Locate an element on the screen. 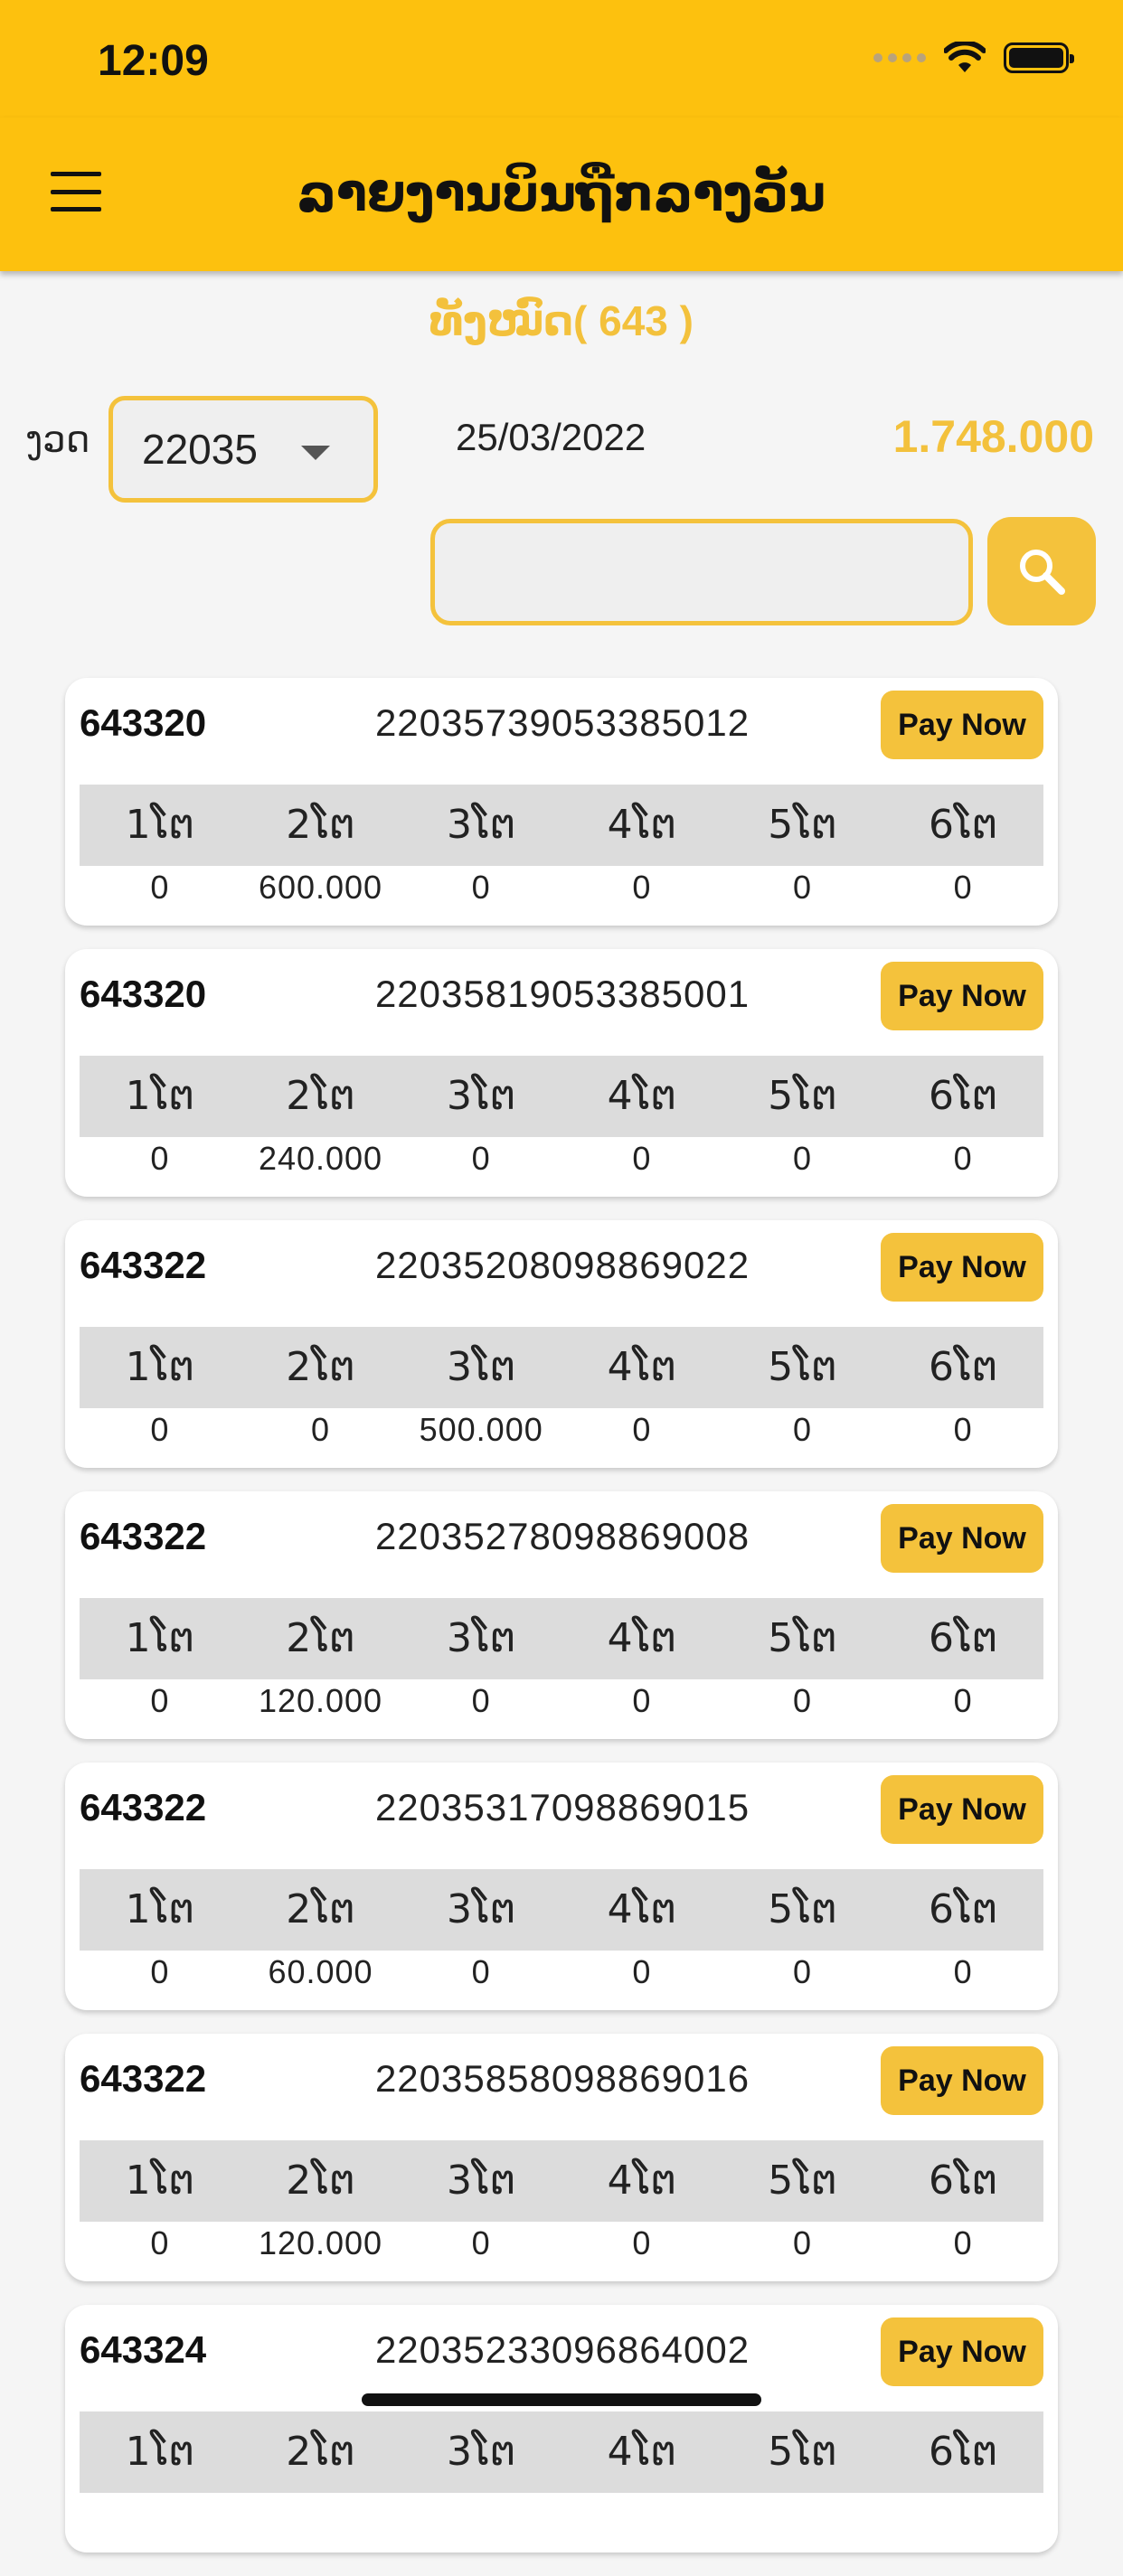 The image size is (1123, 2576). app-bar: ລາຍງານບິນຖືກລາງວັນ is located at coordinates (561, 195).